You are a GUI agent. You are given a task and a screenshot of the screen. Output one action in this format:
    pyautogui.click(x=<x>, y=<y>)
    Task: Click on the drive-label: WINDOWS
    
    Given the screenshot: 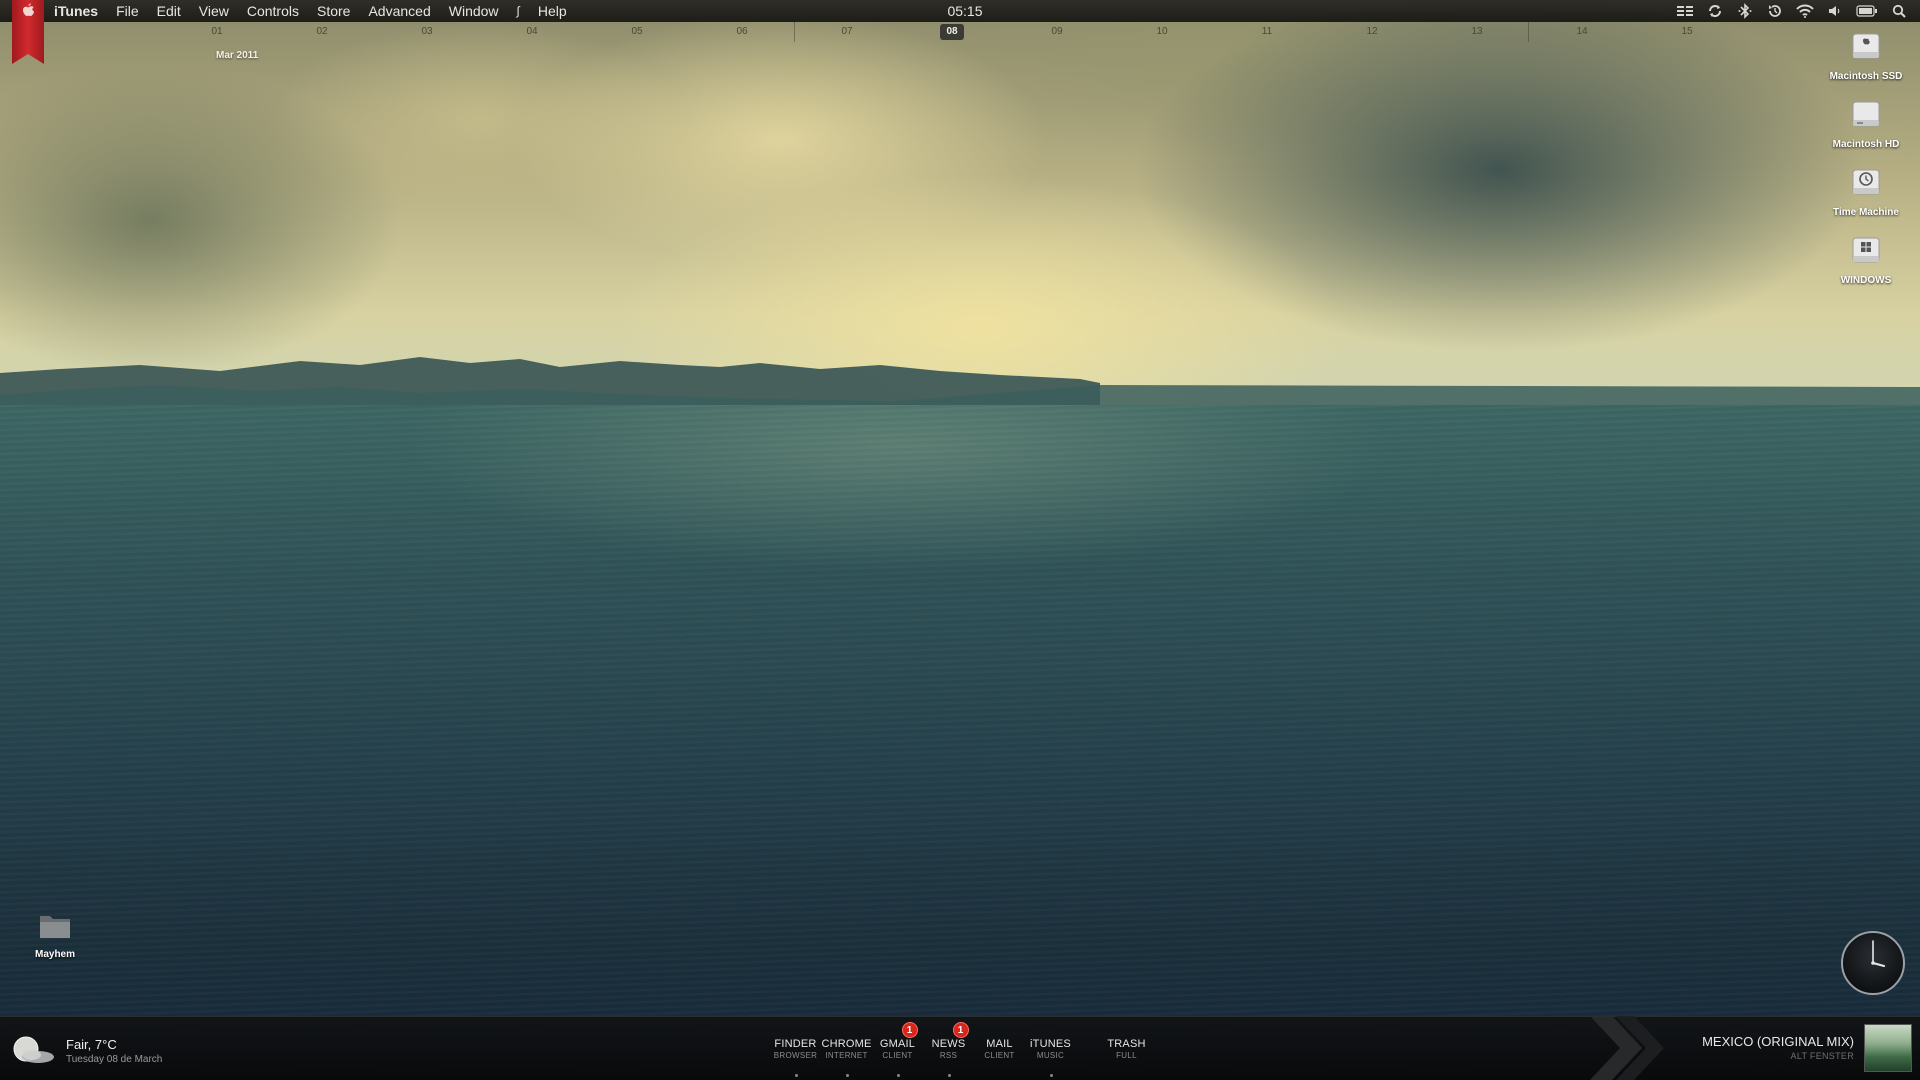 What is the action you would take?
    pyautogui.click(x=1866, y=280)
    